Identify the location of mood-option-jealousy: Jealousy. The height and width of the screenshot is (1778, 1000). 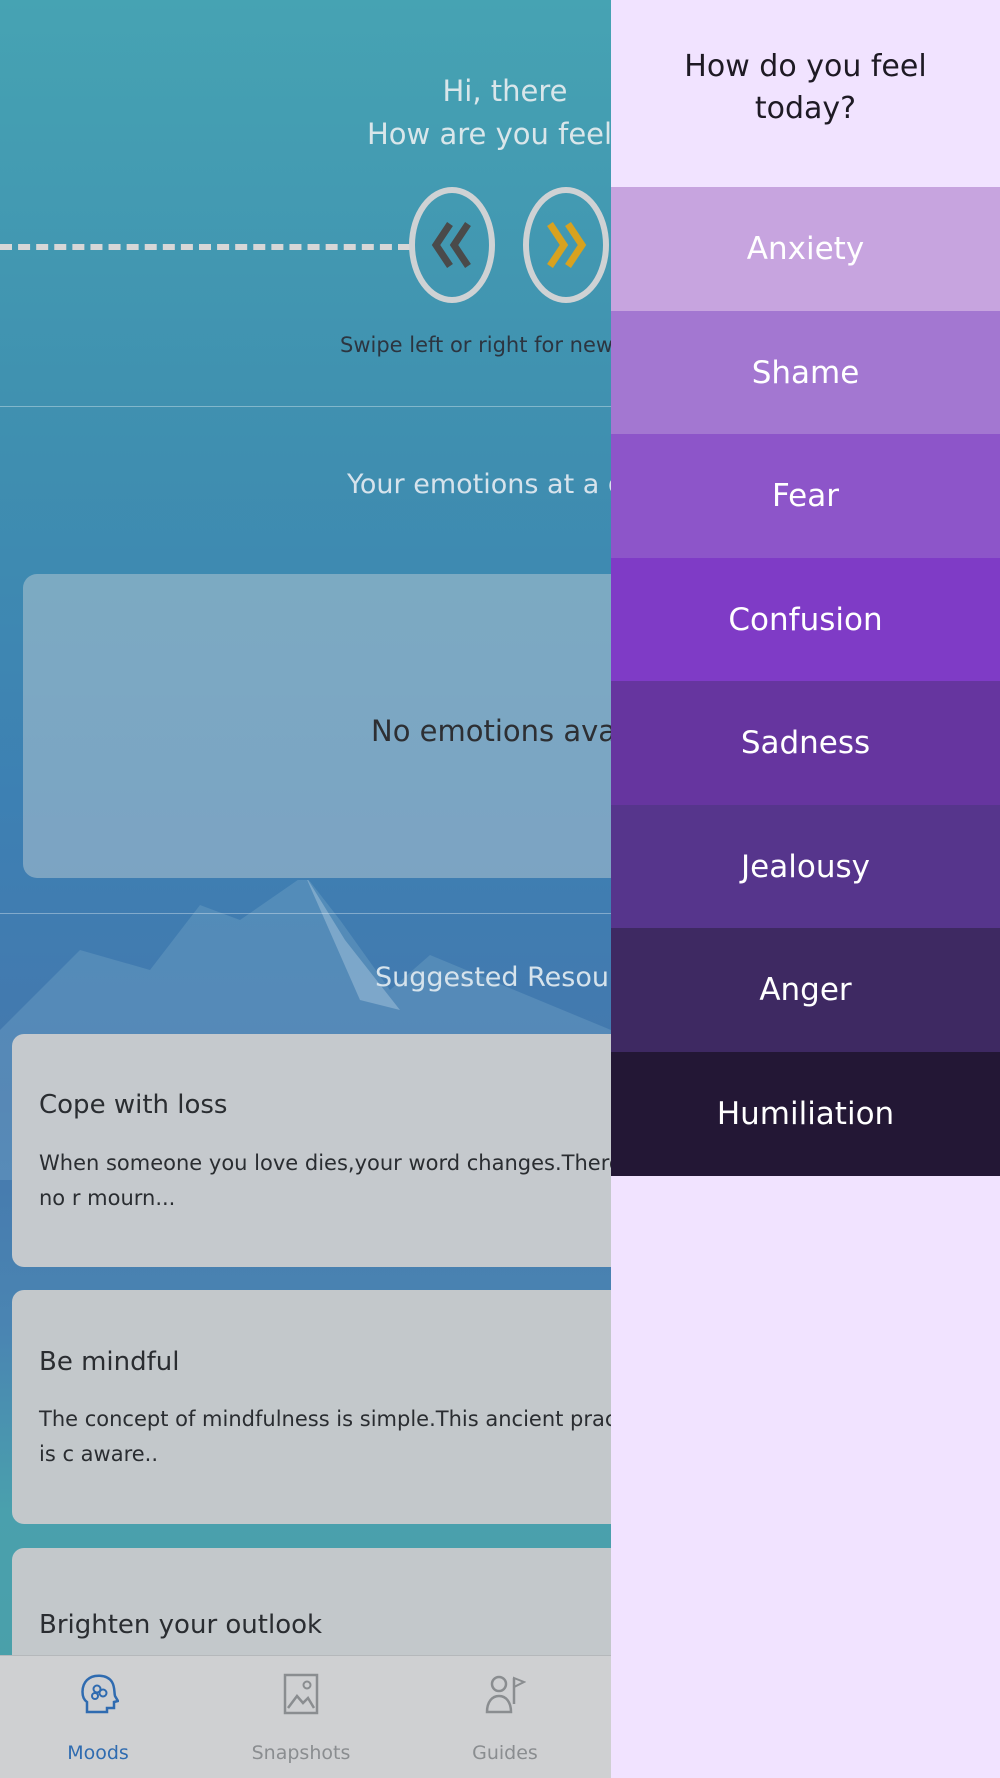
(805, 867).